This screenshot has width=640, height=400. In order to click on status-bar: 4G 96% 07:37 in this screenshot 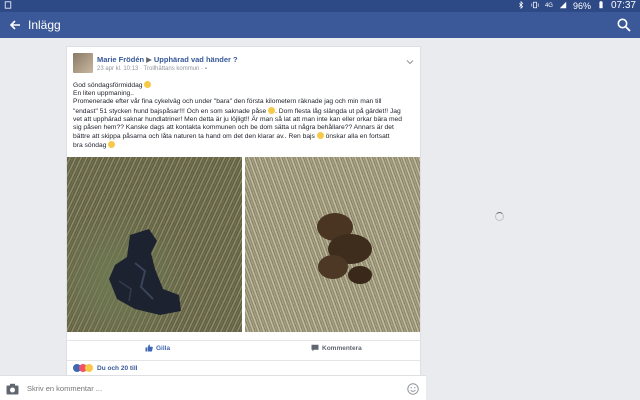, I will do `click(320, 6)`.